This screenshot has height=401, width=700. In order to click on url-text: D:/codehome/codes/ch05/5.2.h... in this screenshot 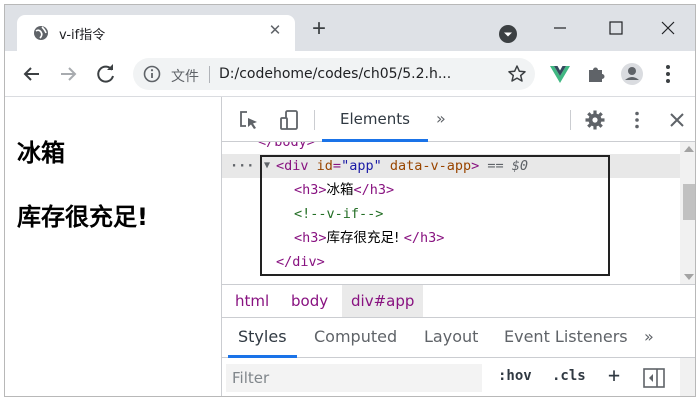, I will do `click(335, 74)`.